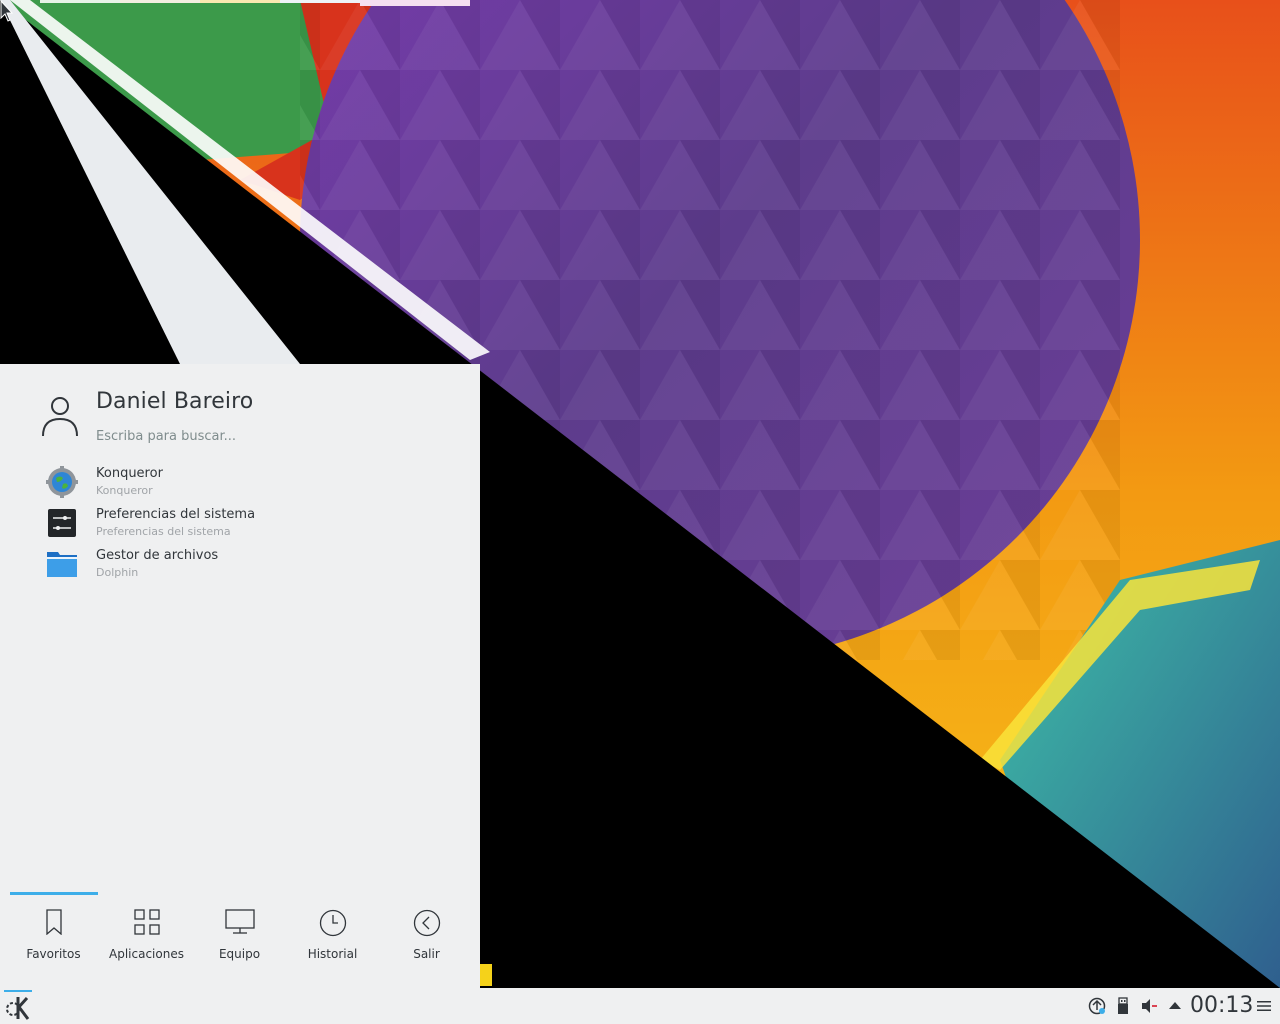 The height and width of the screenshot is (1024, 1280). I want to click on computer-icon, so click(239, 921).